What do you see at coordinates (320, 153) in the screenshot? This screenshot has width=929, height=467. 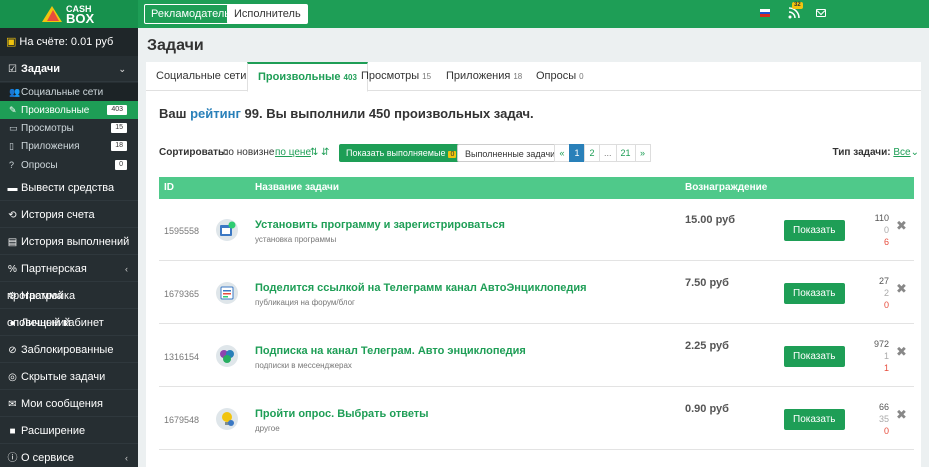 I see `sort-order-icon: ⇅ ⇵` at bounding box center [320, 153].